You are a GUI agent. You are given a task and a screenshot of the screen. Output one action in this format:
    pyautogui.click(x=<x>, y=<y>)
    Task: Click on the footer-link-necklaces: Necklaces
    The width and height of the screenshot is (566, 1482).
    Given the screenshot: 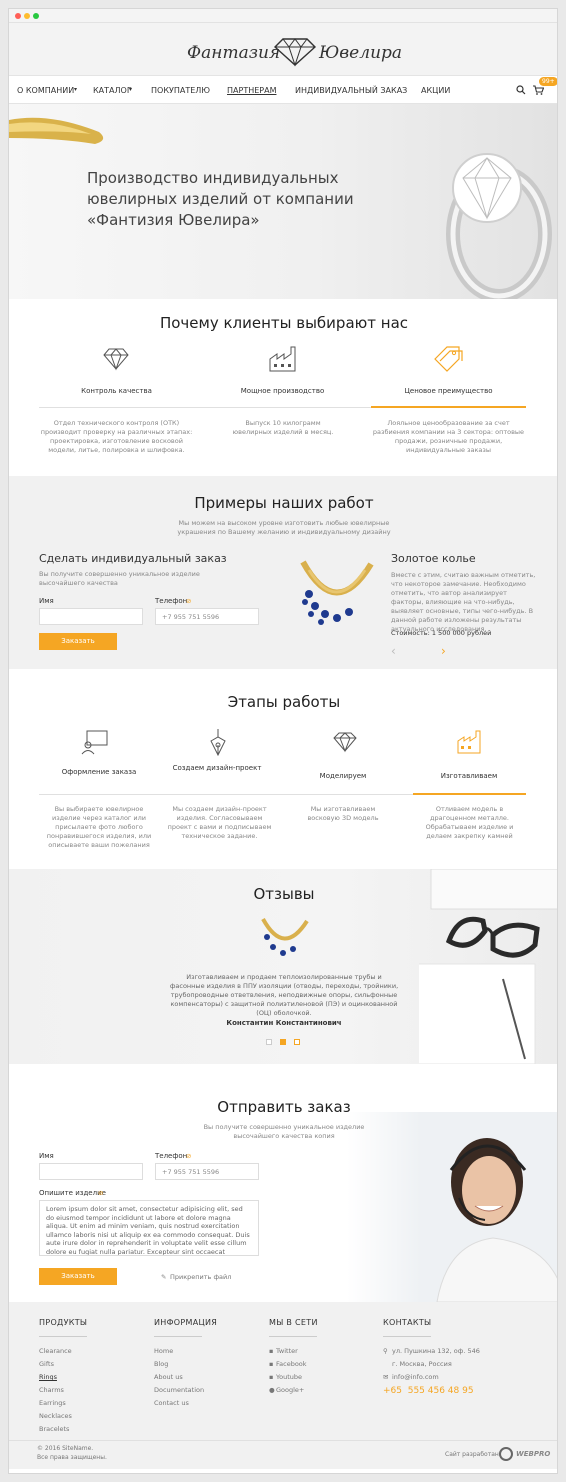 What is the action you would take?
    pyautogui.click(x=55, y=1416)
    